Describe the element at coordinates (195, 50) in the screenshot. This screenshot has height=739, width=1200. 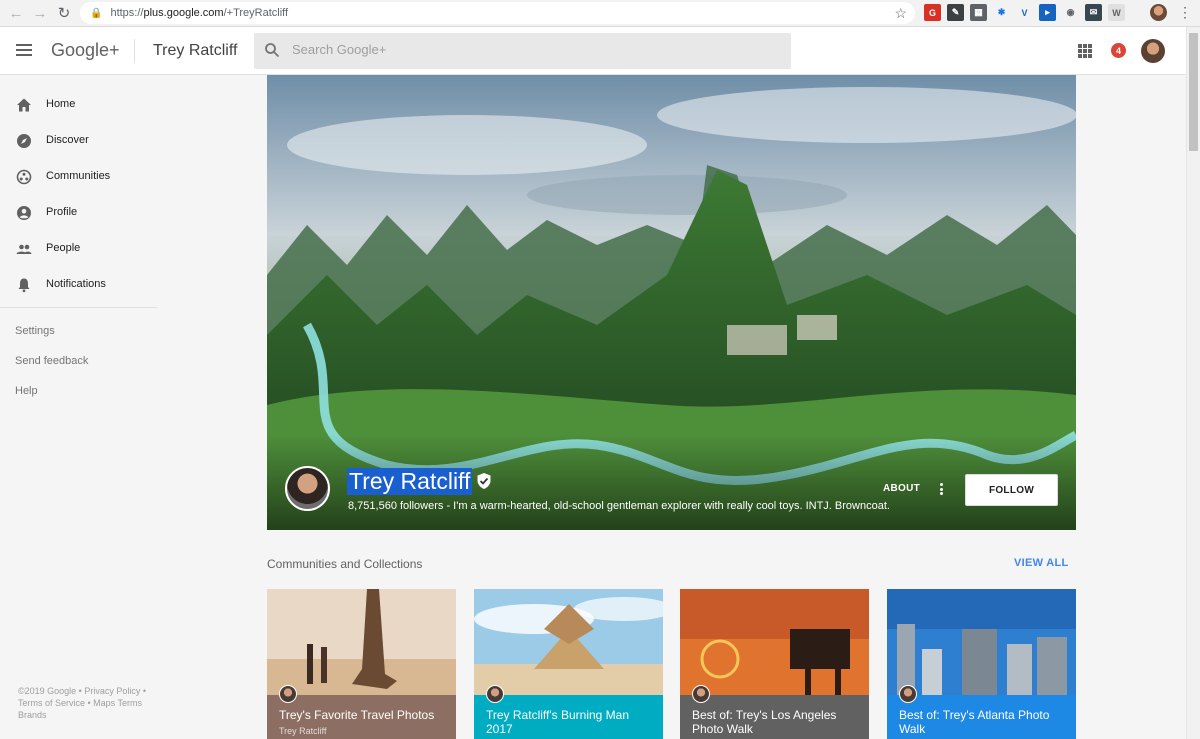
I see `page-title: Trey Ratcliff` at that location.